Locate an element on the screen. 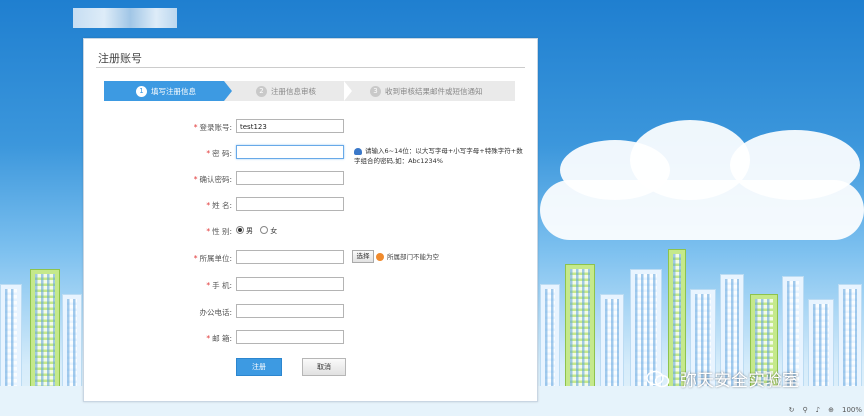 This screenshot has height=416, width=864. office-phone-label: 办公电话: is located at coordinates (215, 312).